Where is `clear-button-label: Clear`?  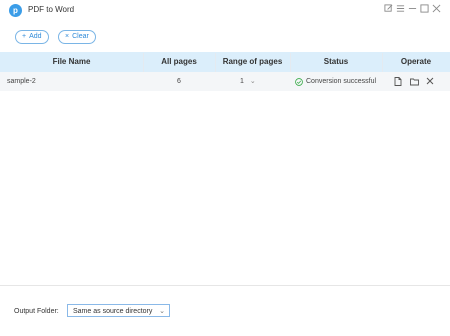
clear-button-label: Clear is located at coordinates (80, 36).